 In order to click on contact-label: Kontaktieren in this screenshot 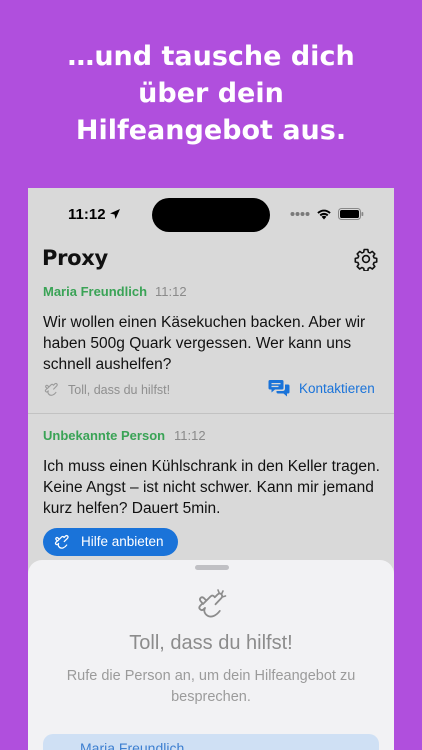, I will do `click(337, 388)`.